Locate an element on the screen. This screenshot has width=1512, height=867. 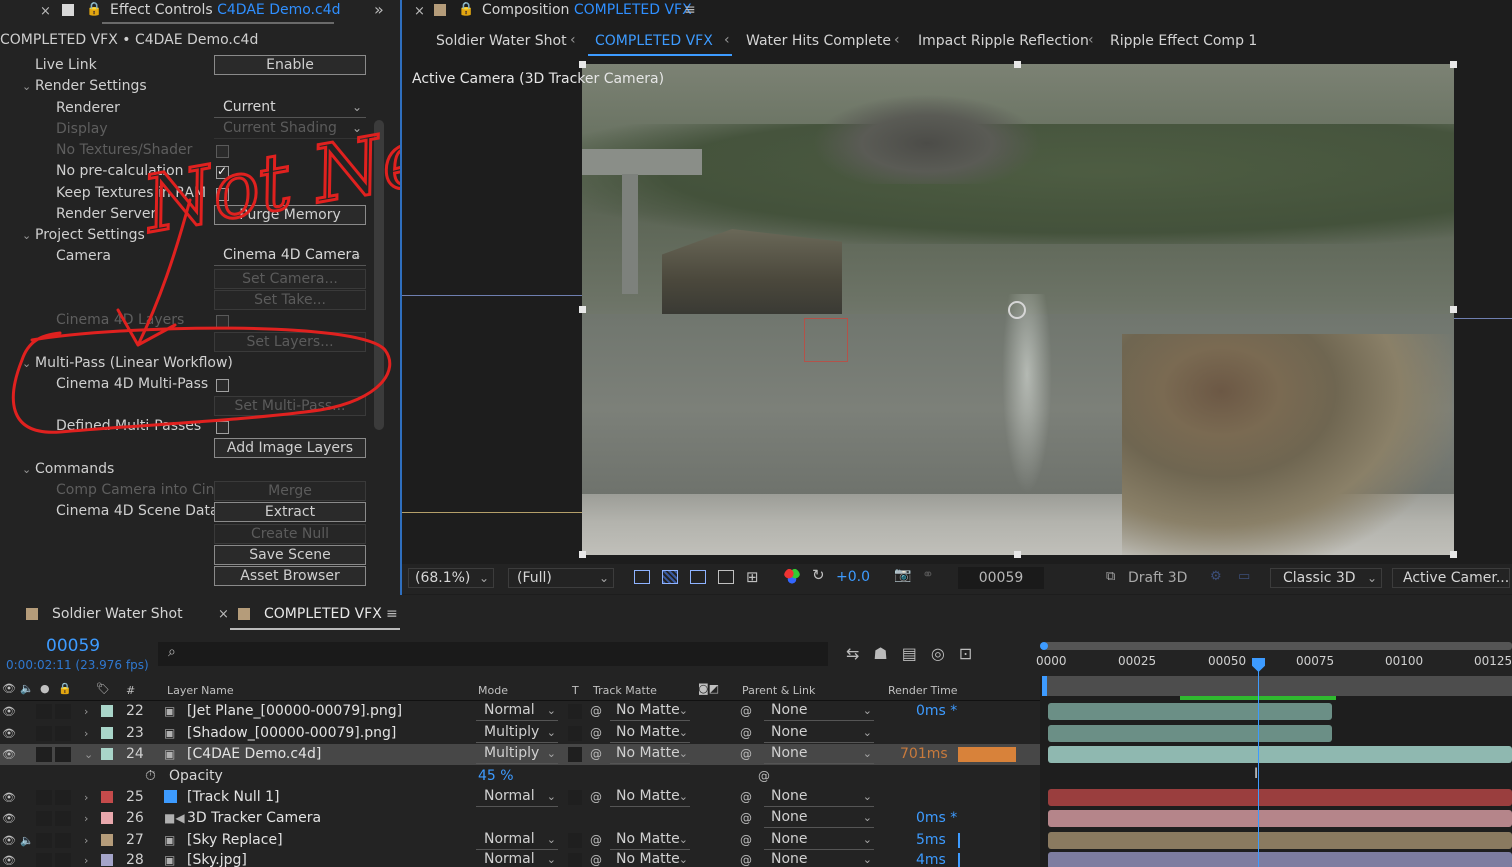
frame-field: 00059 is located at coordinates (1001, 578).